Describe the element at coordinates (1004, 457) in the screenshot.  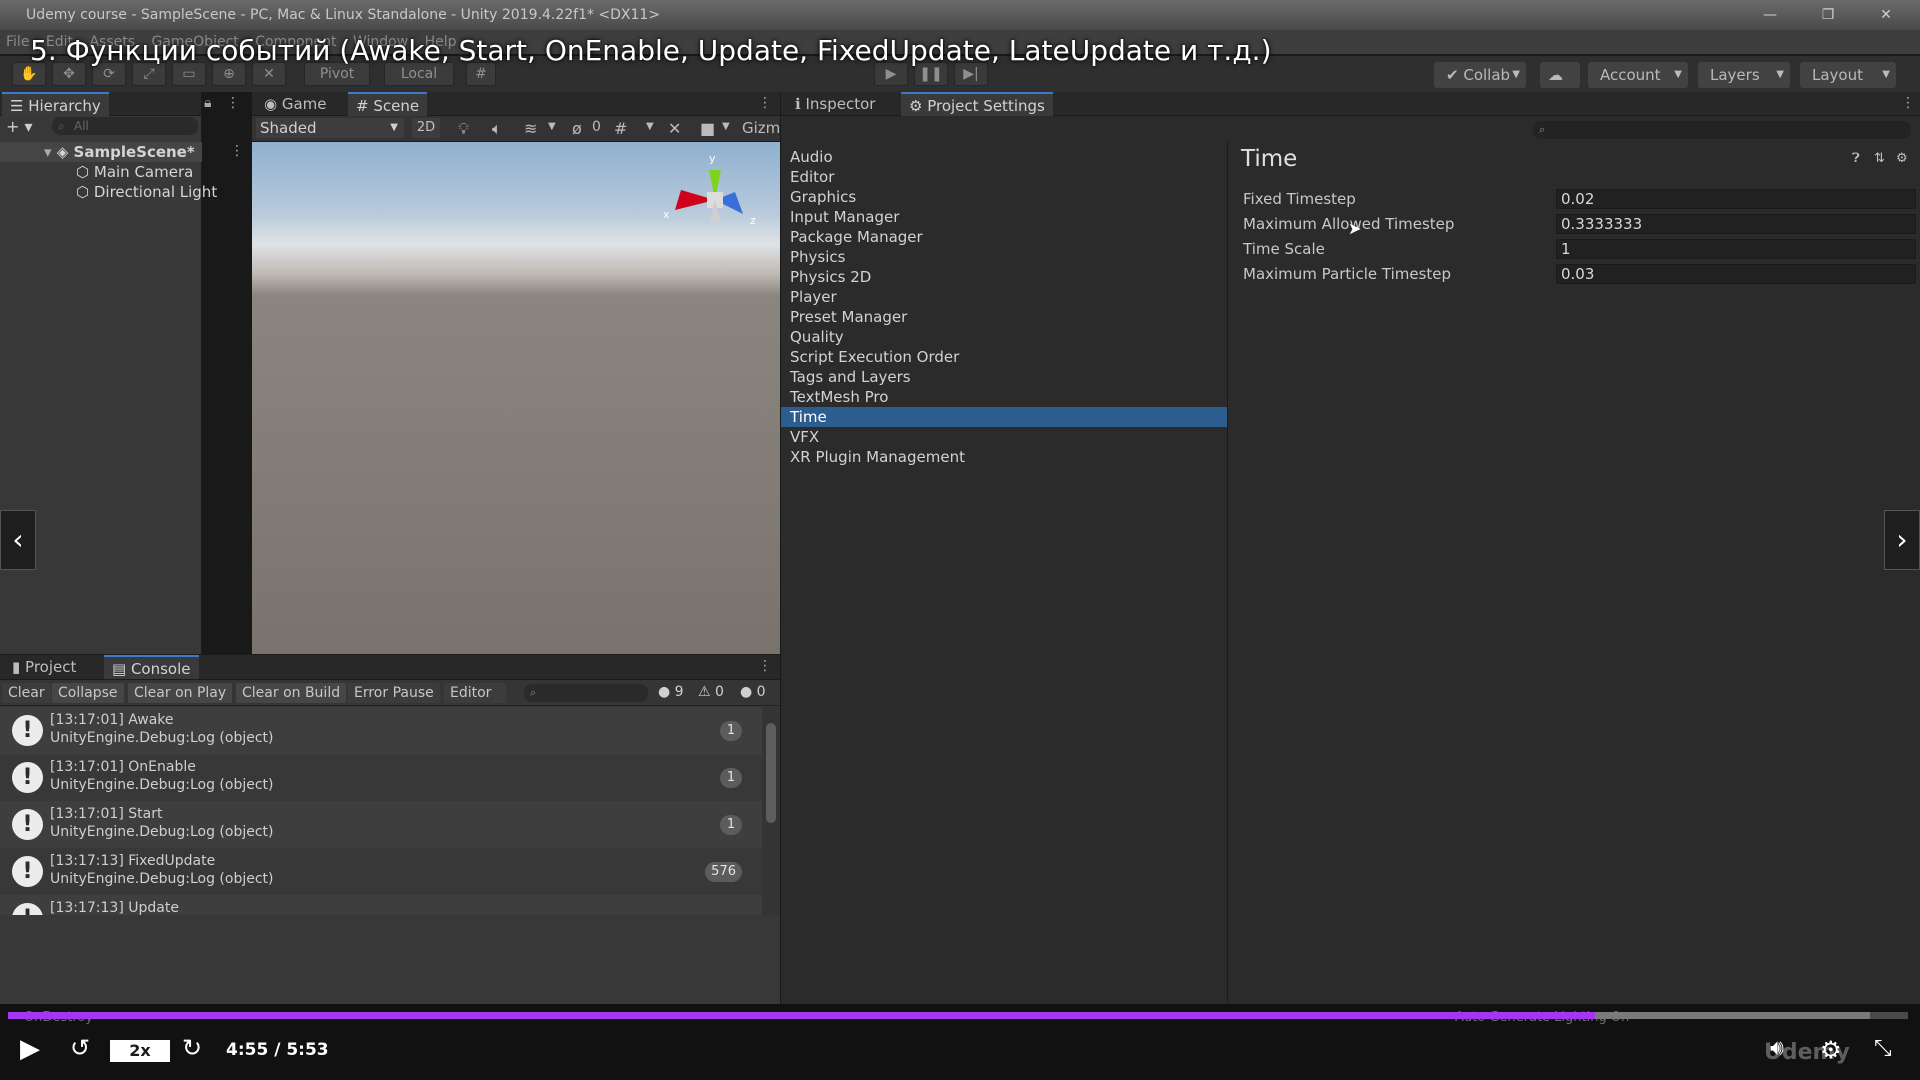
I see `settings-item-xr-plugin-management: XR Plugin Management` at that location.